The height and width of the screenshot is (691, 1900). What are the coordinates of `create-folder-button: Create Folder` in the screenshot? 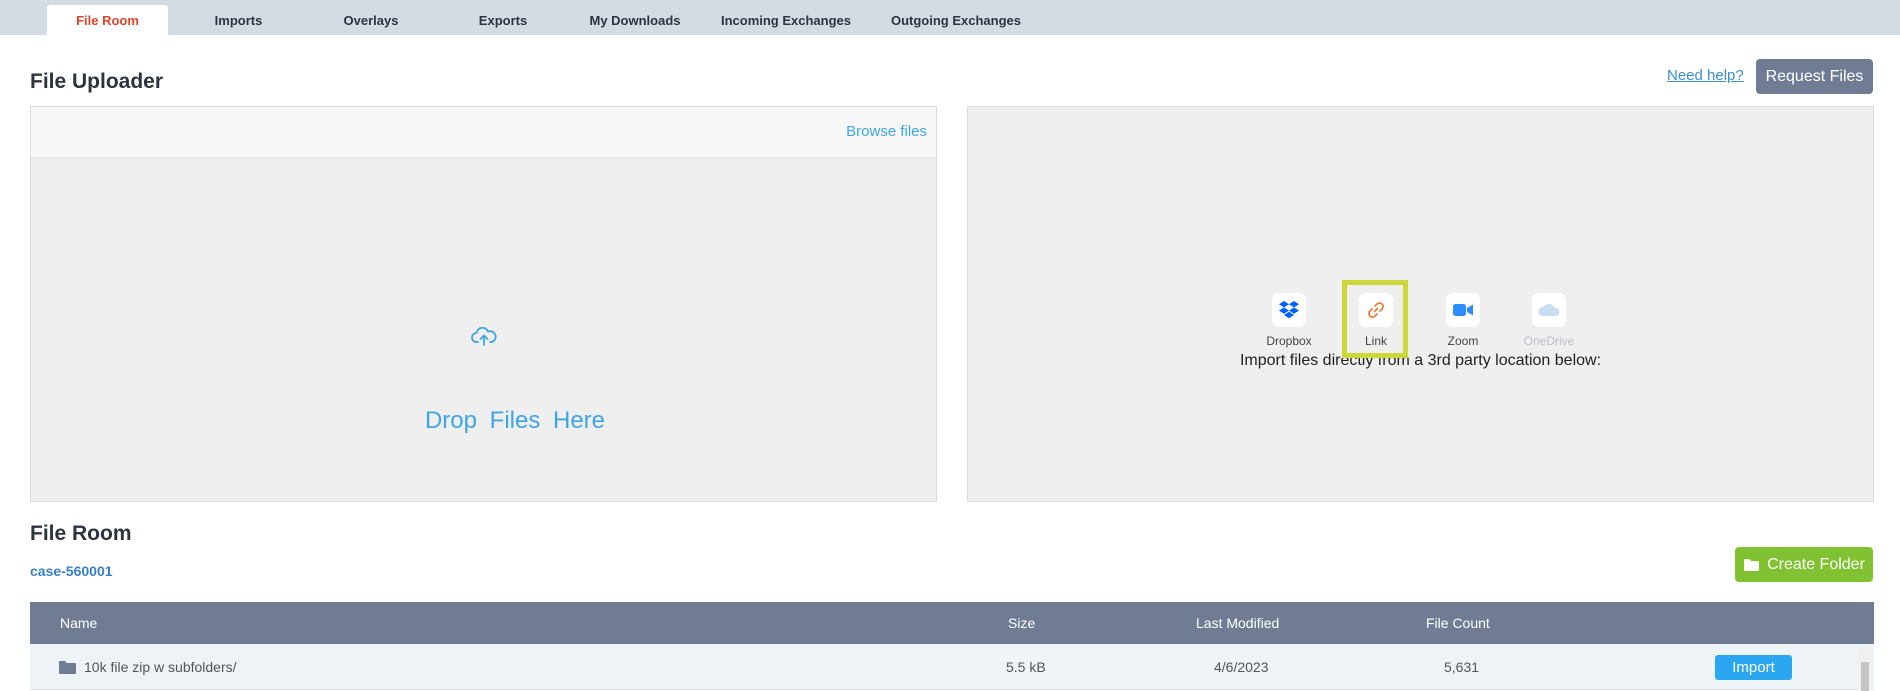 It's located at (1804, 564).